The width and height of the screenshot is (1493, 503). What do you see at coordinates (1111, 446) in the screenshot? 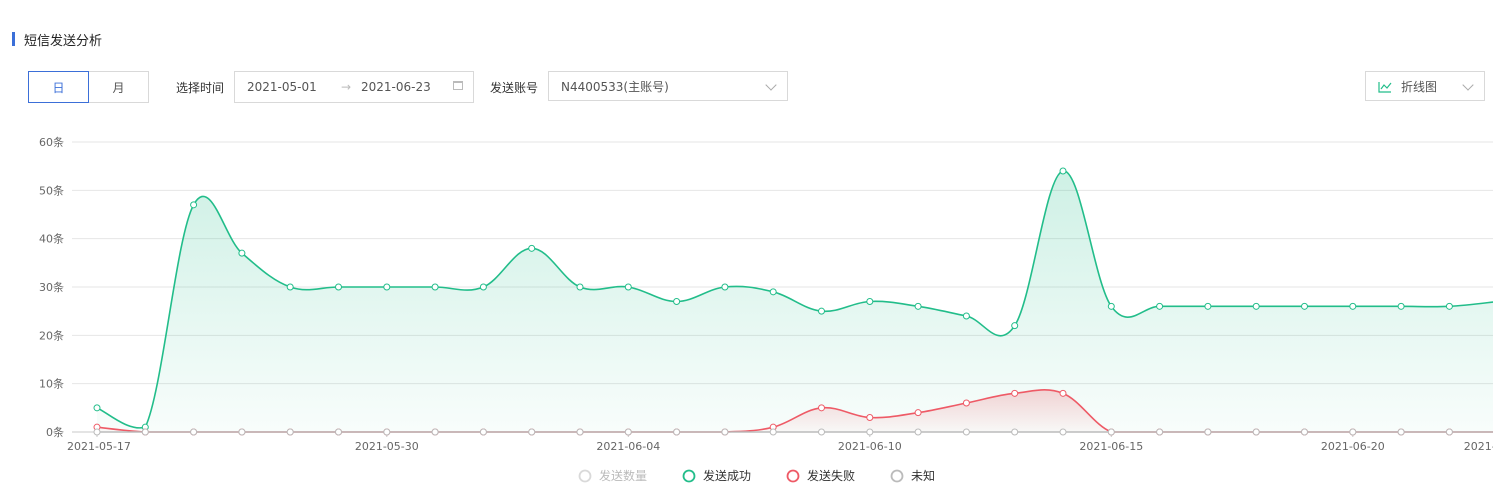
I see `x-tick-label: 2021-06-15` at bounding box center [1111, 446].